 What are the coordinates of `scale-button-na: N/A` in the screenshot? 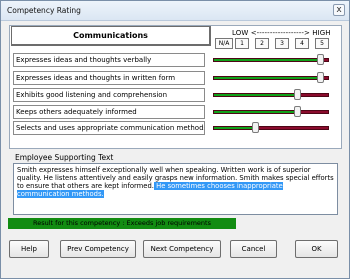 It's located at (224, 43).